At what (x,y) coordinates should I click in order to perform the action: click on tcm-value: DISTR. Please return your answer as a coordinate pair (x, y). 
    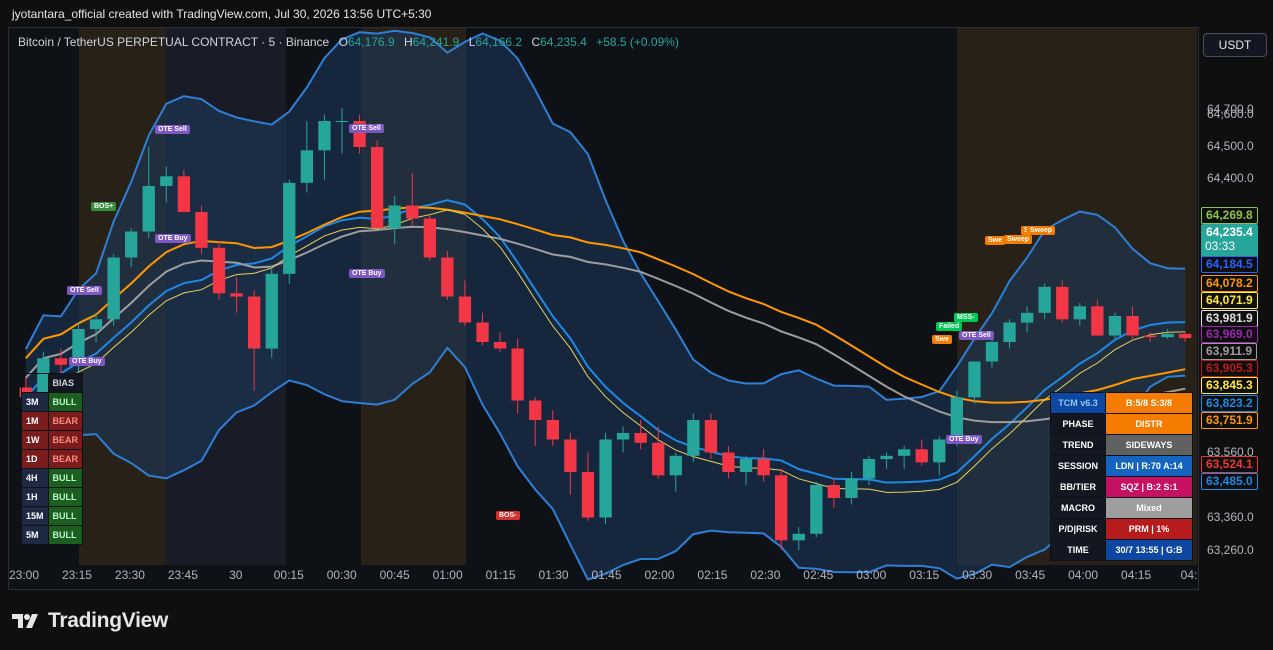
    Looking at the image, I should click on (1149, 424).